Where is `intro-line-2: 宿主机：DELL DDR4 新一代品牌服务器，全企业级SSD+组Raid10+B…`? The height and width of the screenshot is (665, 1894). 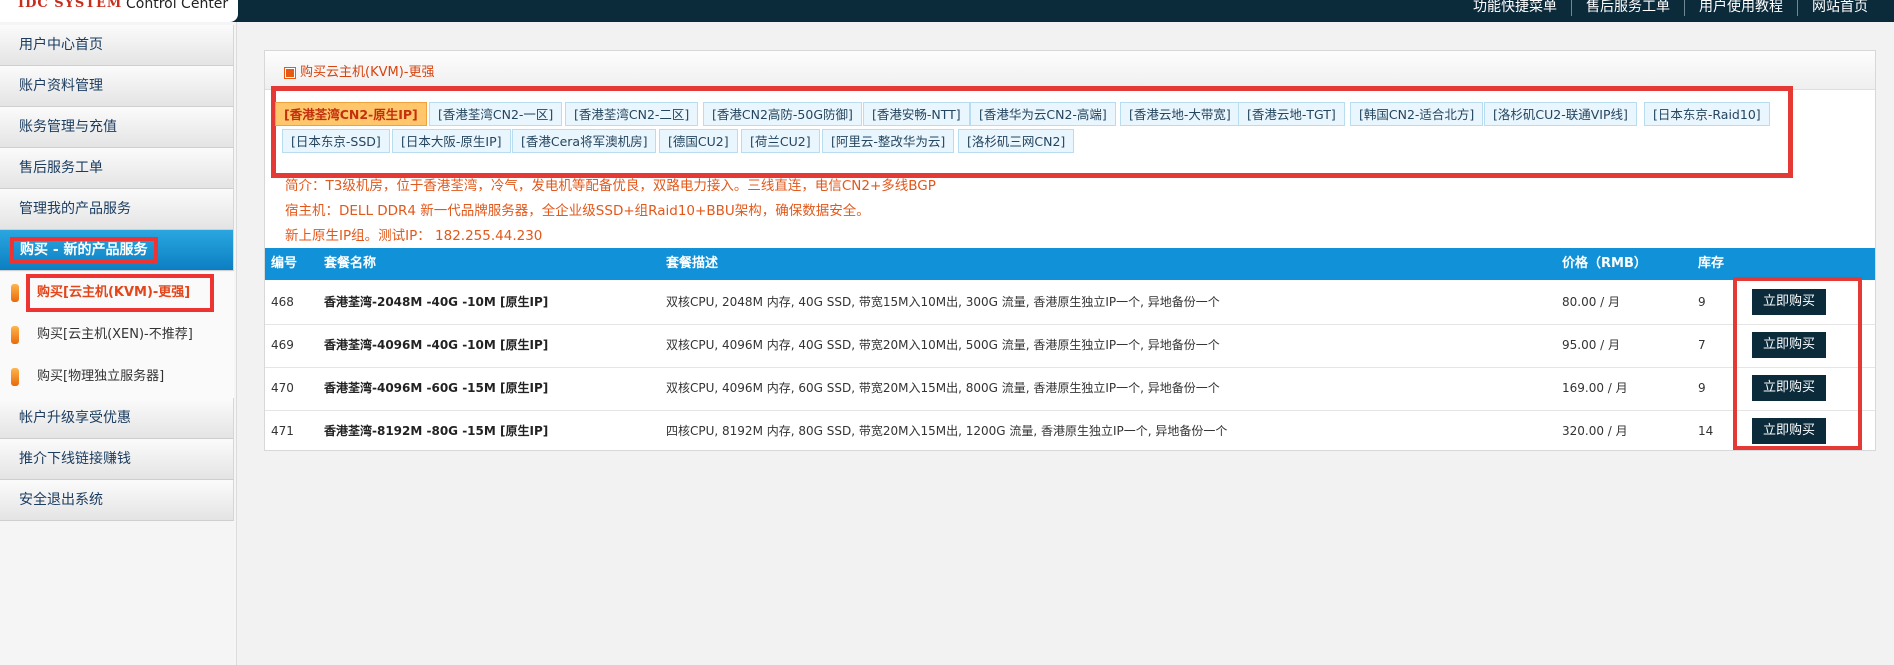 intro-line-2: 宿主机：DELL DDR4 新一代品牌服务器，全企业级SSD+组Raid10+B… is located at coordinates (577, 211).